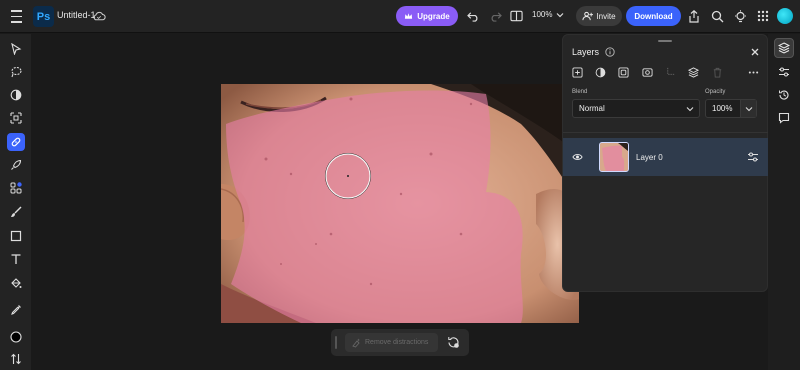  I want to click on invite-label: Invite, so click(606, 16).